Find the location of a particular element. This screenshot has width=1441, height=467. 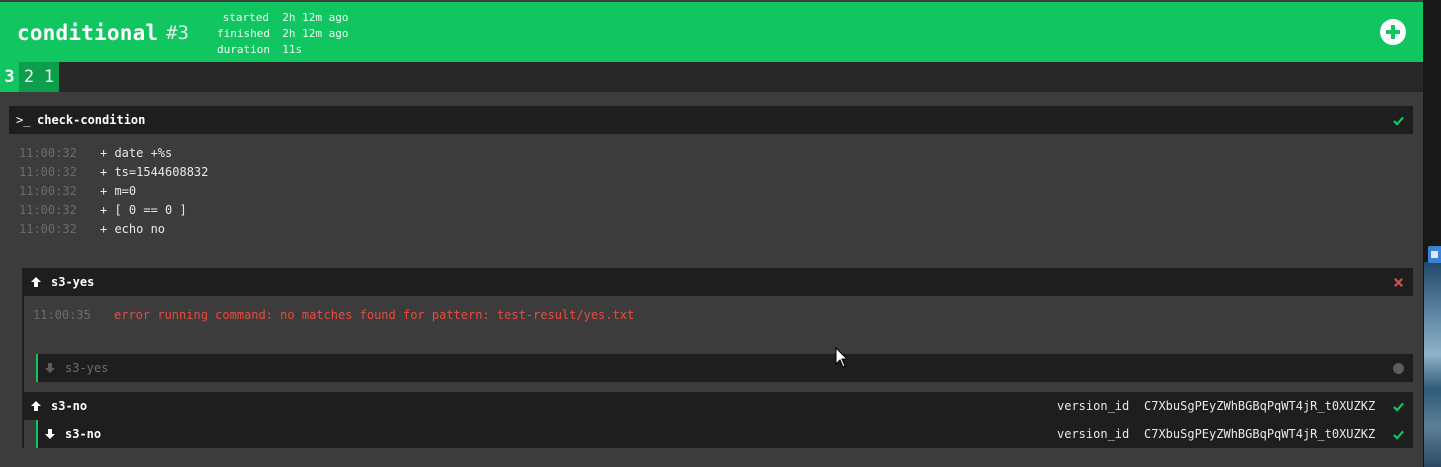

build-tab-3: 3 is located at coordinates (9, 77).